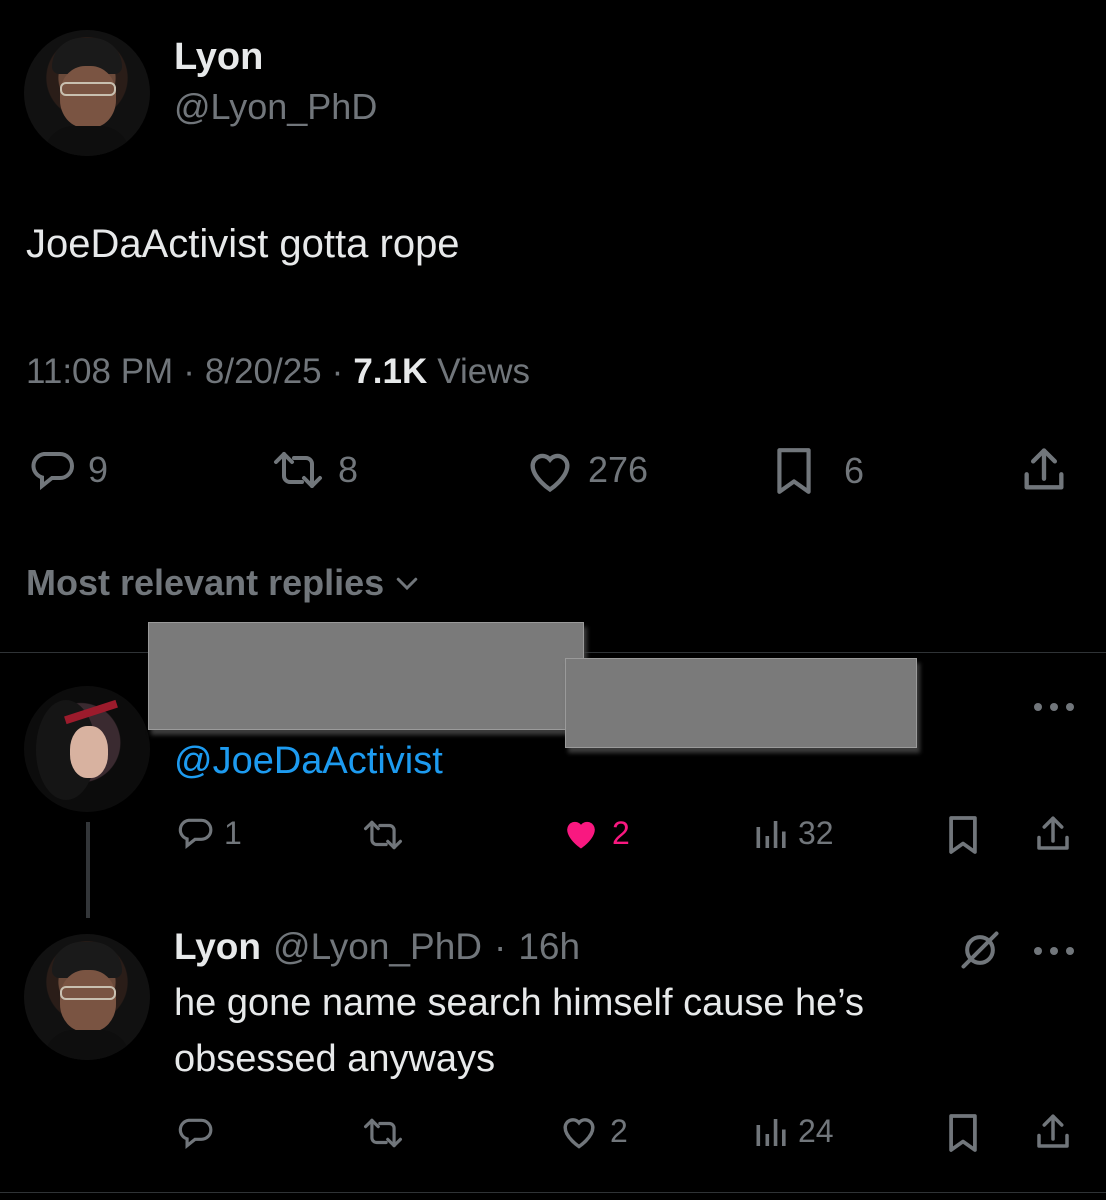  What do you see at coordinates (243, 244) in the screenshot?
I see `tweet-text: JoeDaActivist gotta rope` at bounding box center [243, 244].